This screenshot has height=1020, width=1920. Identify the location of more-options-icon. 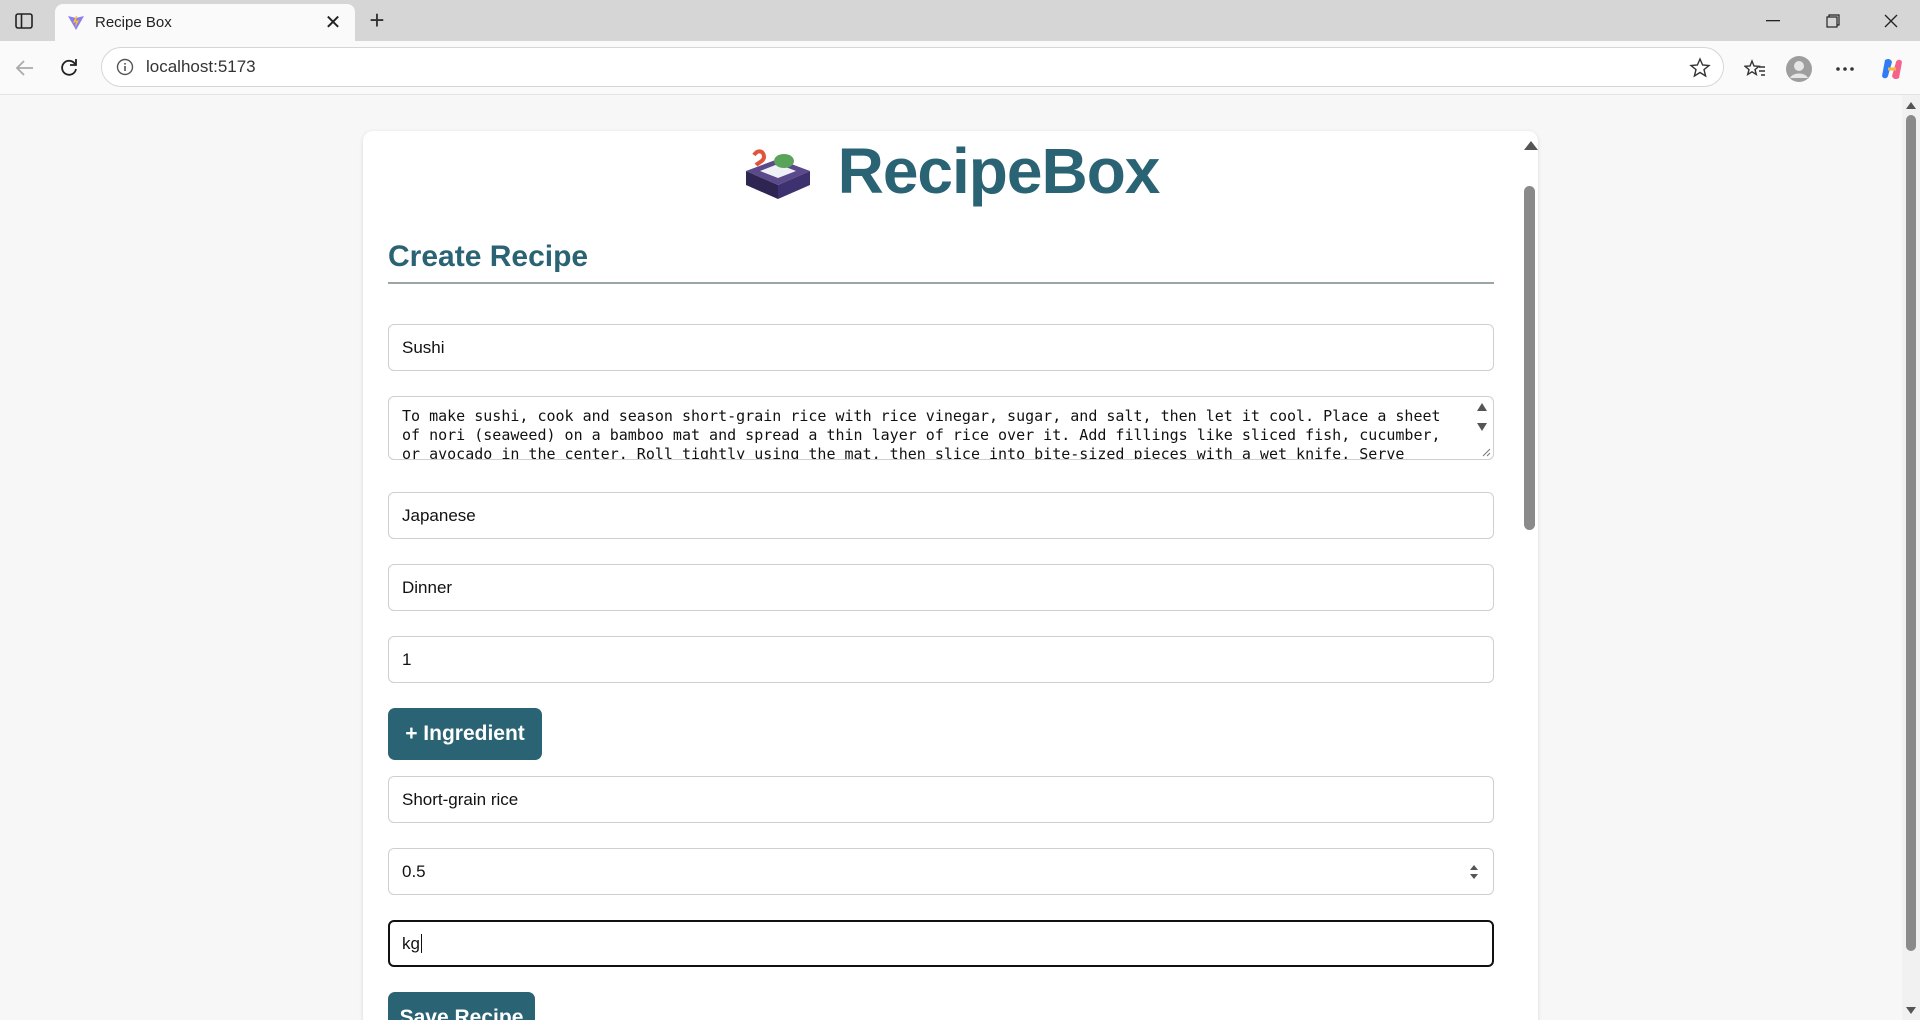
(1845, 69).